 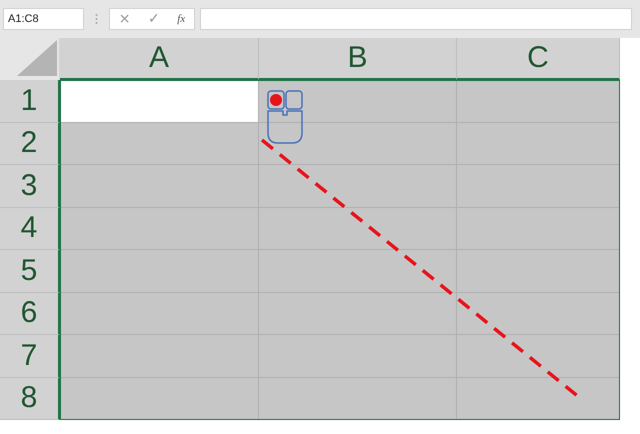 What do you see at coordinates (154, 19) in the screenshot?
I see `enter-button: ✓` at bounding box center [154, 19].